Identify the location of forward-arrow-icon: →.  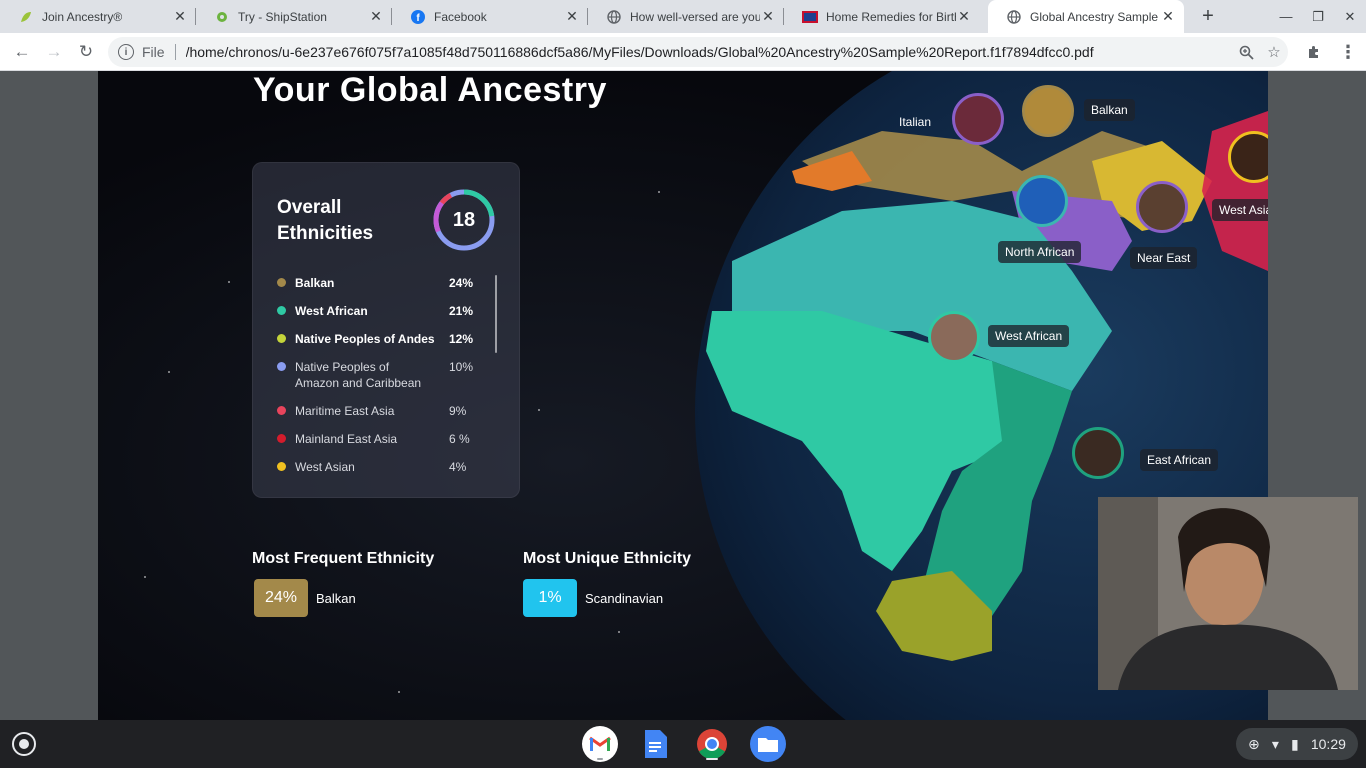
(54, 52).